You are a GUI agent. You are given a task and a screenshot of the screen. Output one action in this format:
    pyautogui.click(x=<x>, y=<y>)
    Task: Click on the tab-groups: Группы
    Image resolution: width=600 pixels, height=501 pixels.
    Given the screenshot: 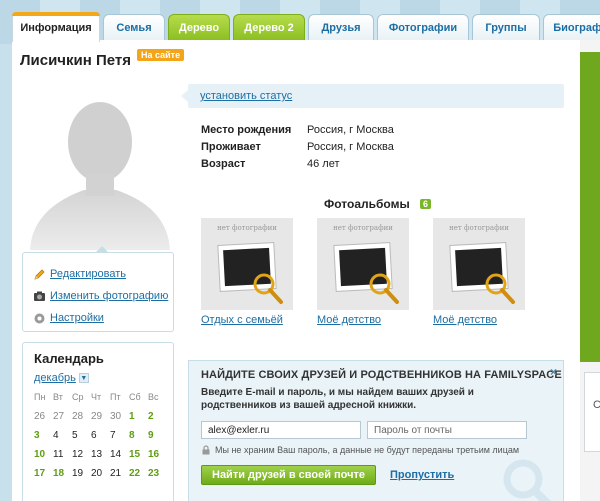 What is the action you would take?
    pyautogui.click(x=506, y=27)
    